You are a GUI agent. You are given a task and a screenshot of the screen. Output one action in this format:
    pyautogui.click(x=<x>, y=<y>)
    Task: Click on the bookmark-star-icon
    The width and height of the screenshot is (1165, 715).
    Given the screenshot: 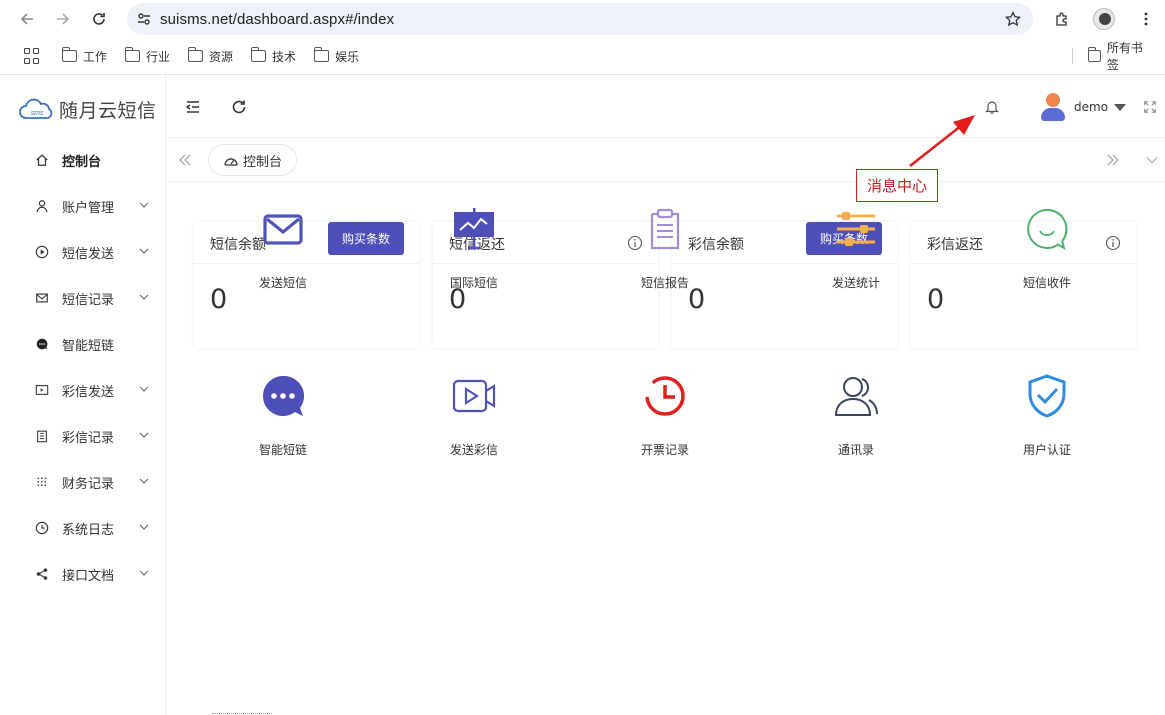 What is the action you would take?
    pyautogui.click(x=1013, y=19)
    